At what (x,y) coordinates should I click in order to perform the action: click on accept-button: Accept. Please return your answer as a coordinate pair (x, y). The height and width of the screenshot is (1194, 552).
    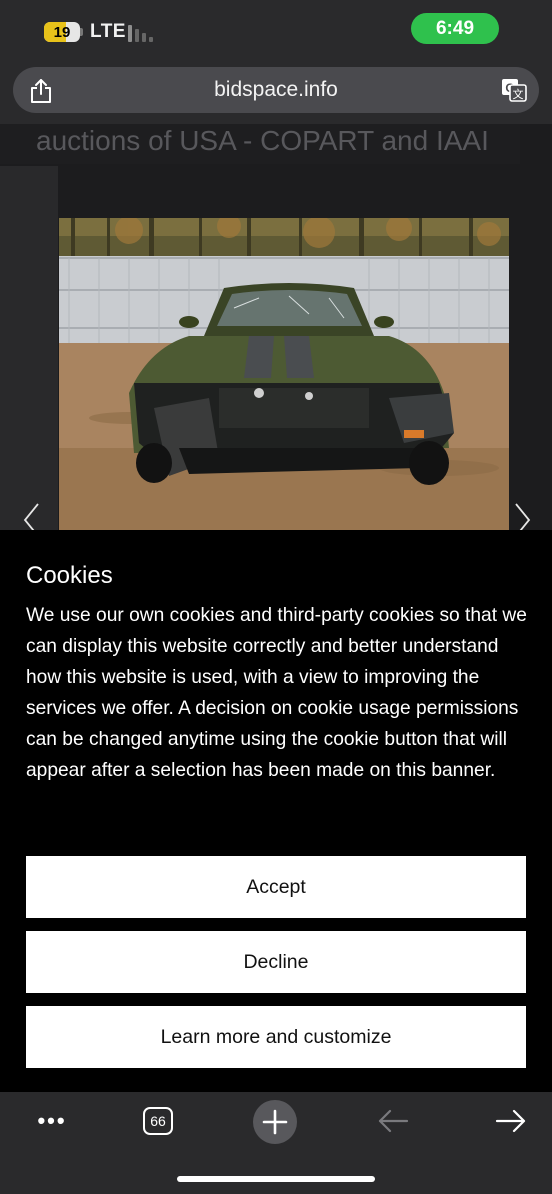
    Looking at the image, I should click on (276, 887).